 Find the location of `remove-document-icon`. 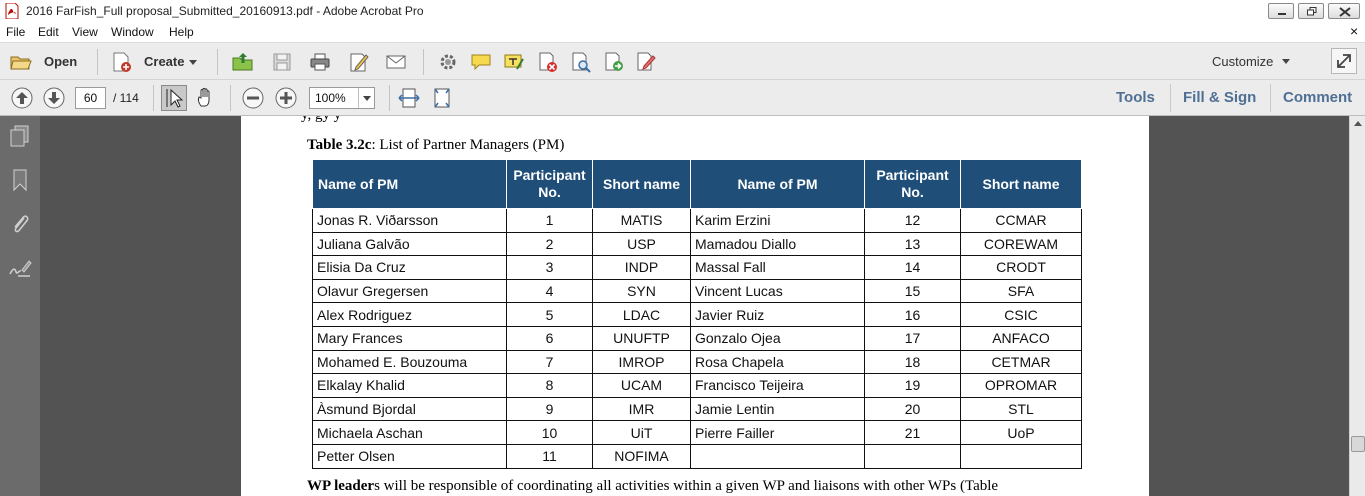

remove-document-icon is located at coordinates (548, 62).